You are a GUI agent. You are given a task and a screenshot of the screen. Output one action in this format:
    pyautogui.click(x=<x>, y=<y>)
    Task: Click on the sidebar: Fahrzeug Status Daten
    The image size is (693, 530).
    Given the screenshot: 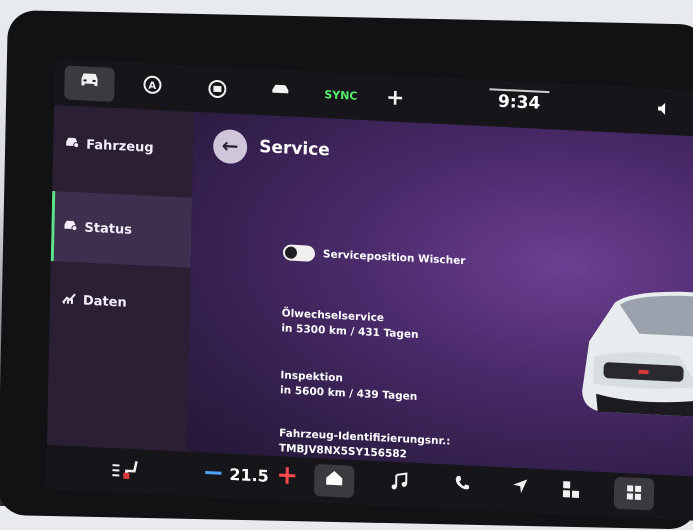 What is the action you would take?
    pyautogui.click(x=120, y=278)
    